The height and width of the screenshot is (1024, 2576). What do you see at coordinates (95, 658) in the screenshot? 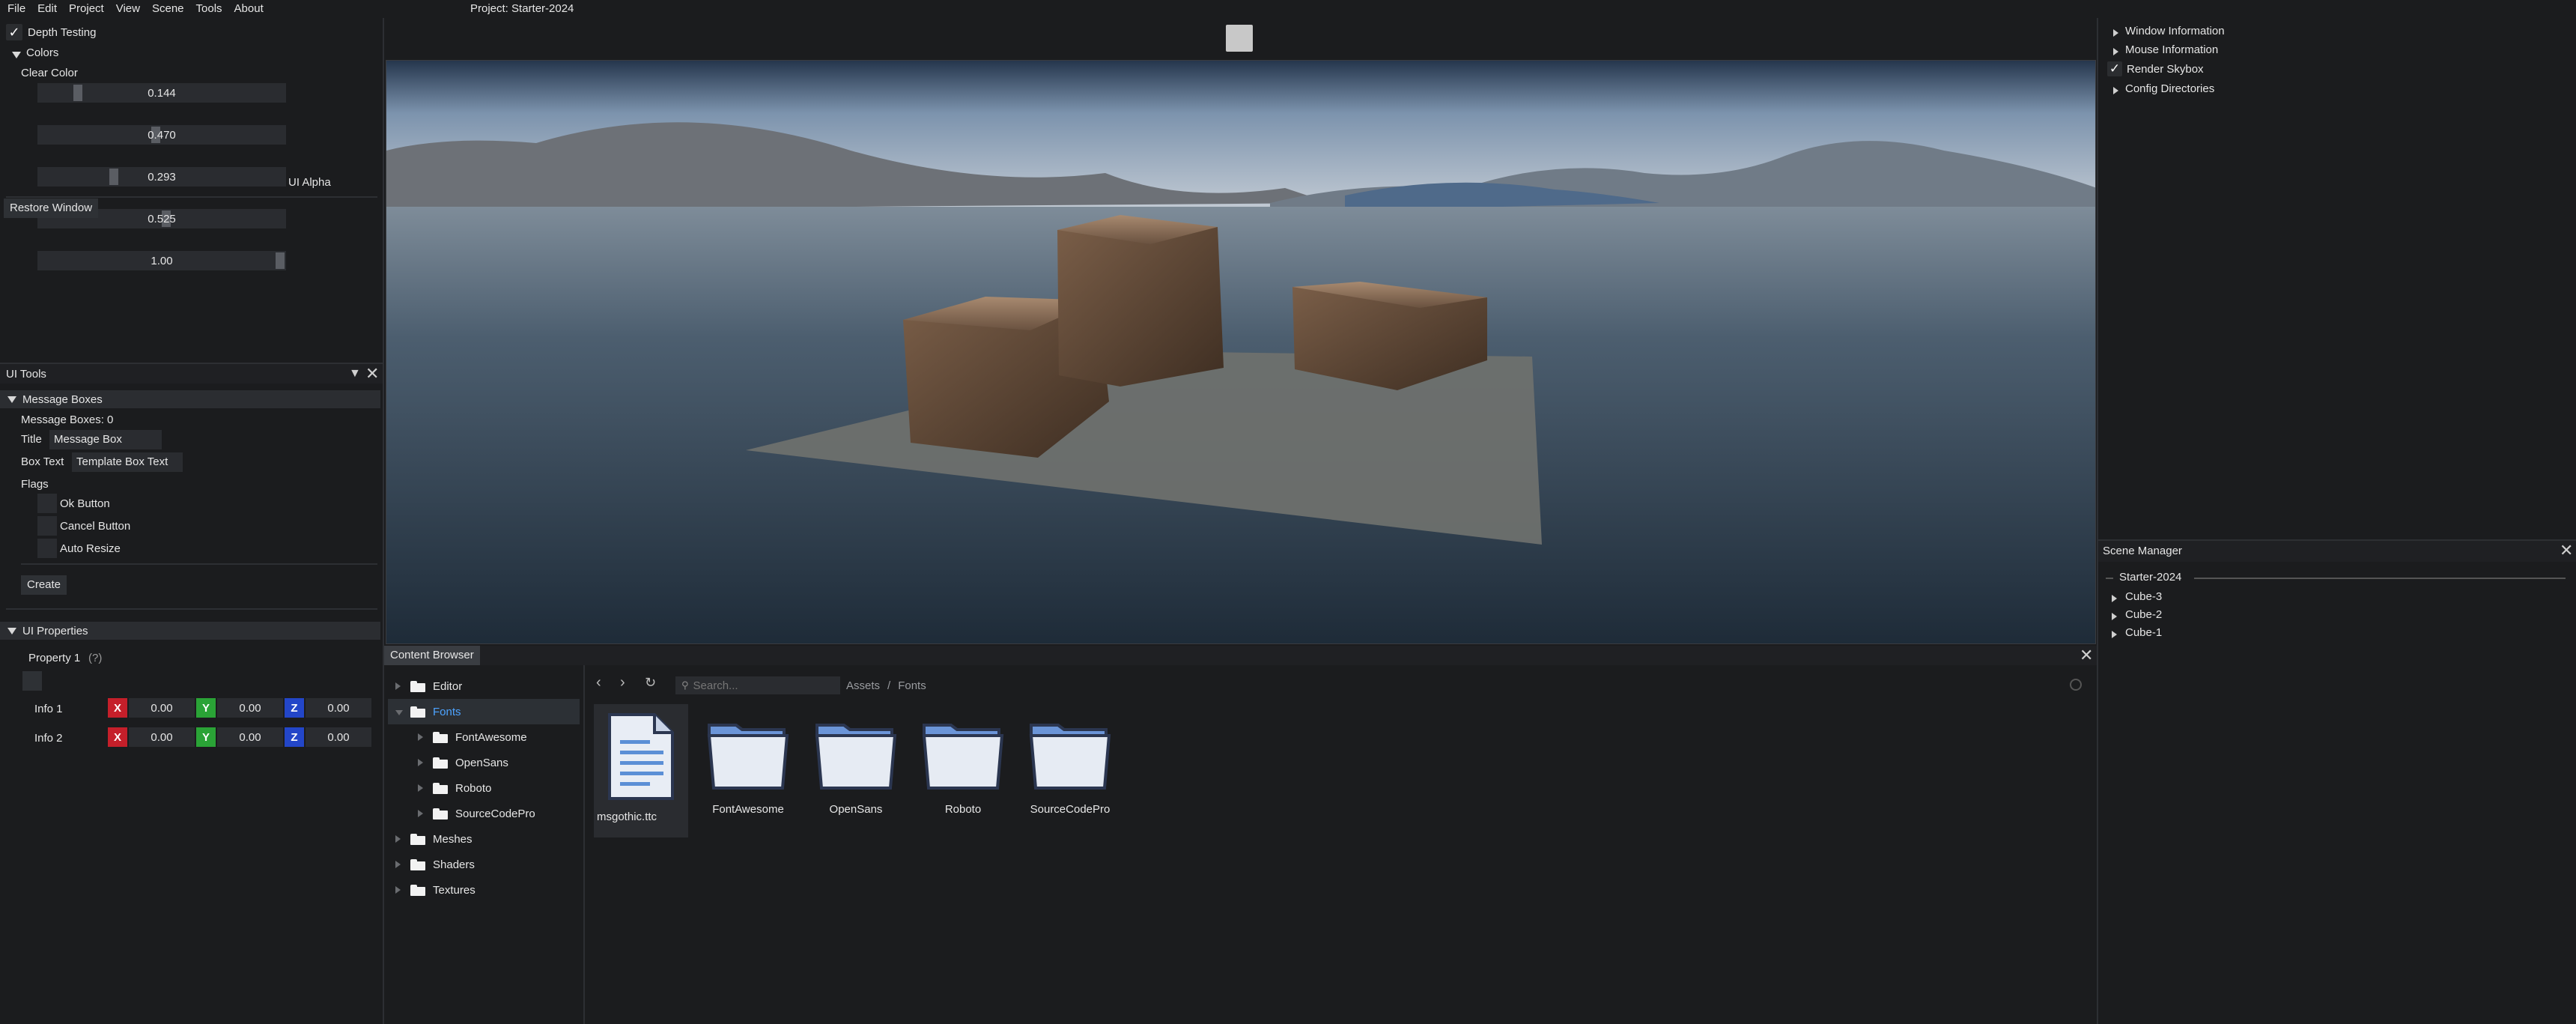
I see `help-marker: (?)` at bounding box center [95, 658].